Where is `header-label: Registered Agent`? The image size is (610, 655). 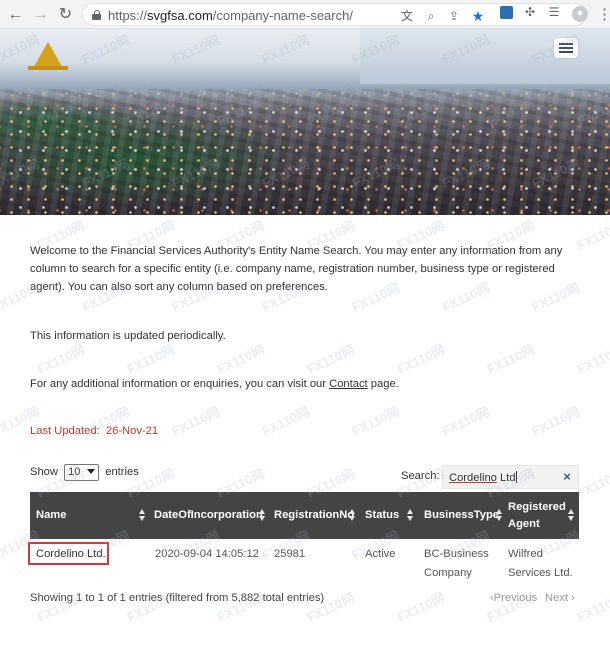 header-label: Registered Agent is located at coordinates (537, 515).